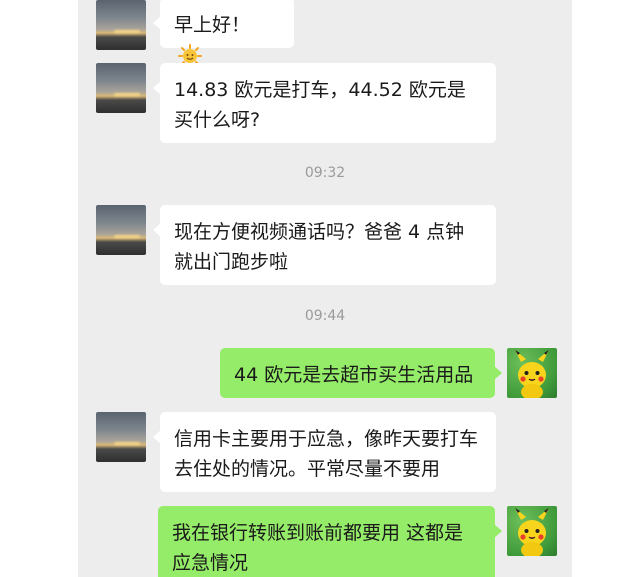 The height and width of the screenshot is (577, 640). I want to click on message-bubble-incoming: 现在方便视频通话吗？爸爸 4 点钟就出门跑步啦, so click(324, 245).